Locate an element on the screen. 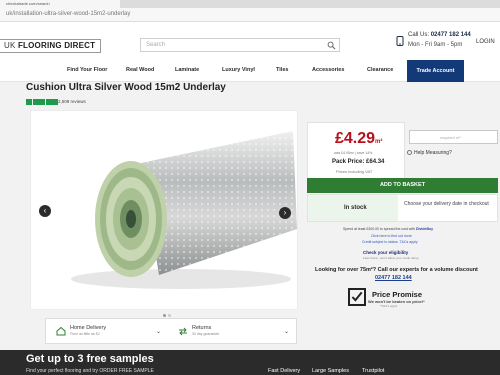 The height and width of the screenshot is (375, 500). logo-text: FLOORING DIRECT is located at coordinates (56, 45).